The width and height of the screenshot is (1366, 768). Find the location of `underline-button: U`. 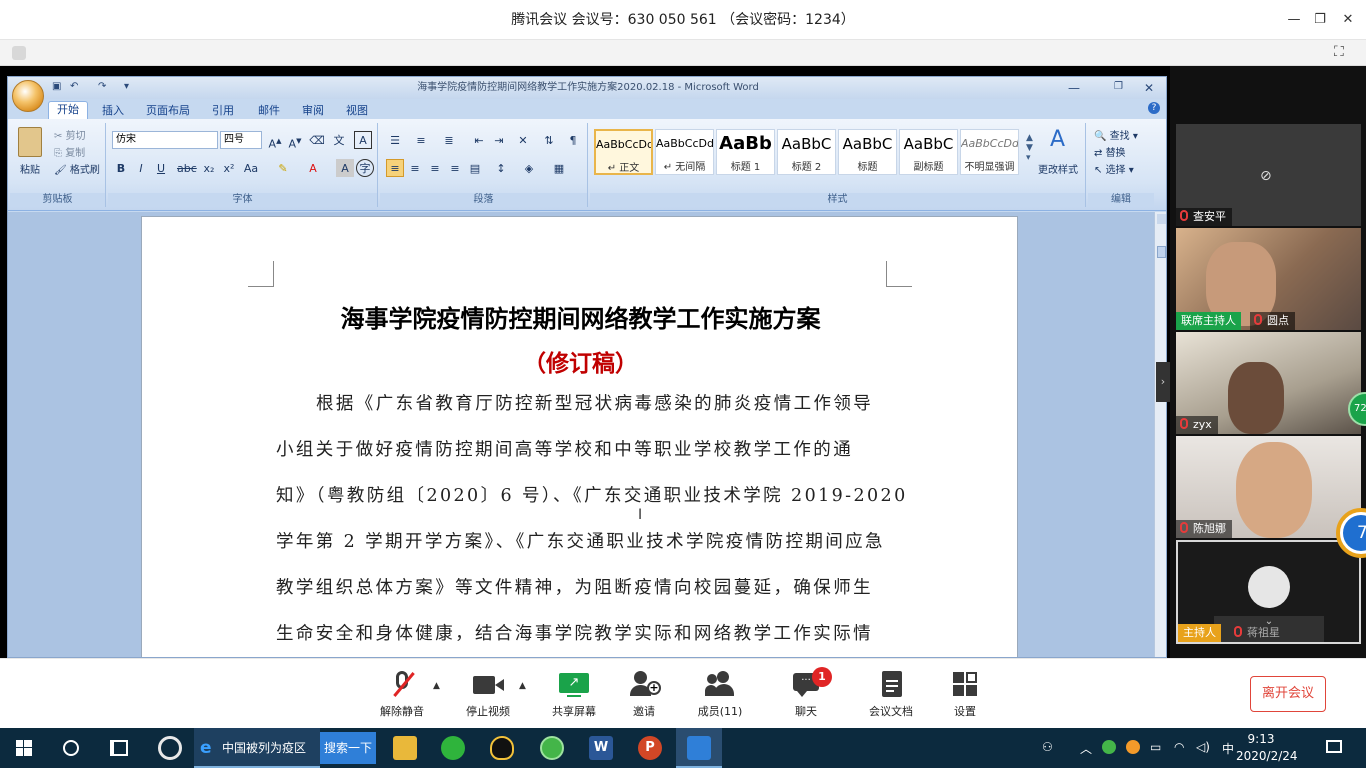

underline-button: U is located at coordinates (161, 168).